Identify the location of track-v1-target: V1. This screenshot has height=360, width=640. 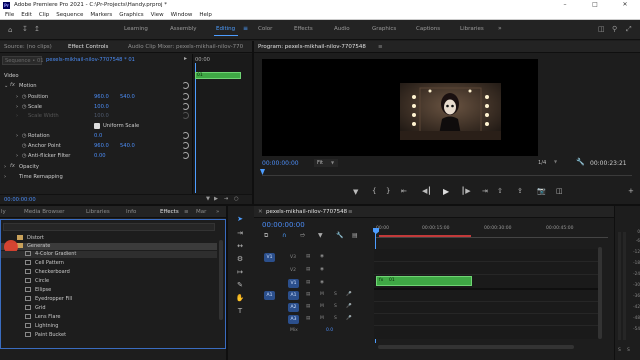
(293, 283).